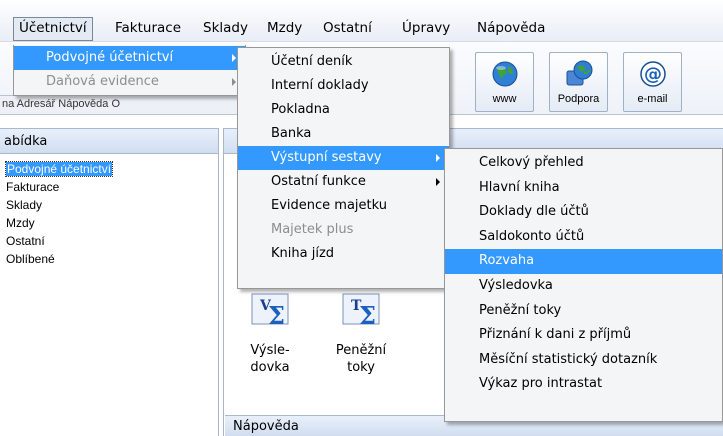 This screenshot has width=723, height=436. I want to click on menu-item-pokladna: Pokladna, so click(343, 110).